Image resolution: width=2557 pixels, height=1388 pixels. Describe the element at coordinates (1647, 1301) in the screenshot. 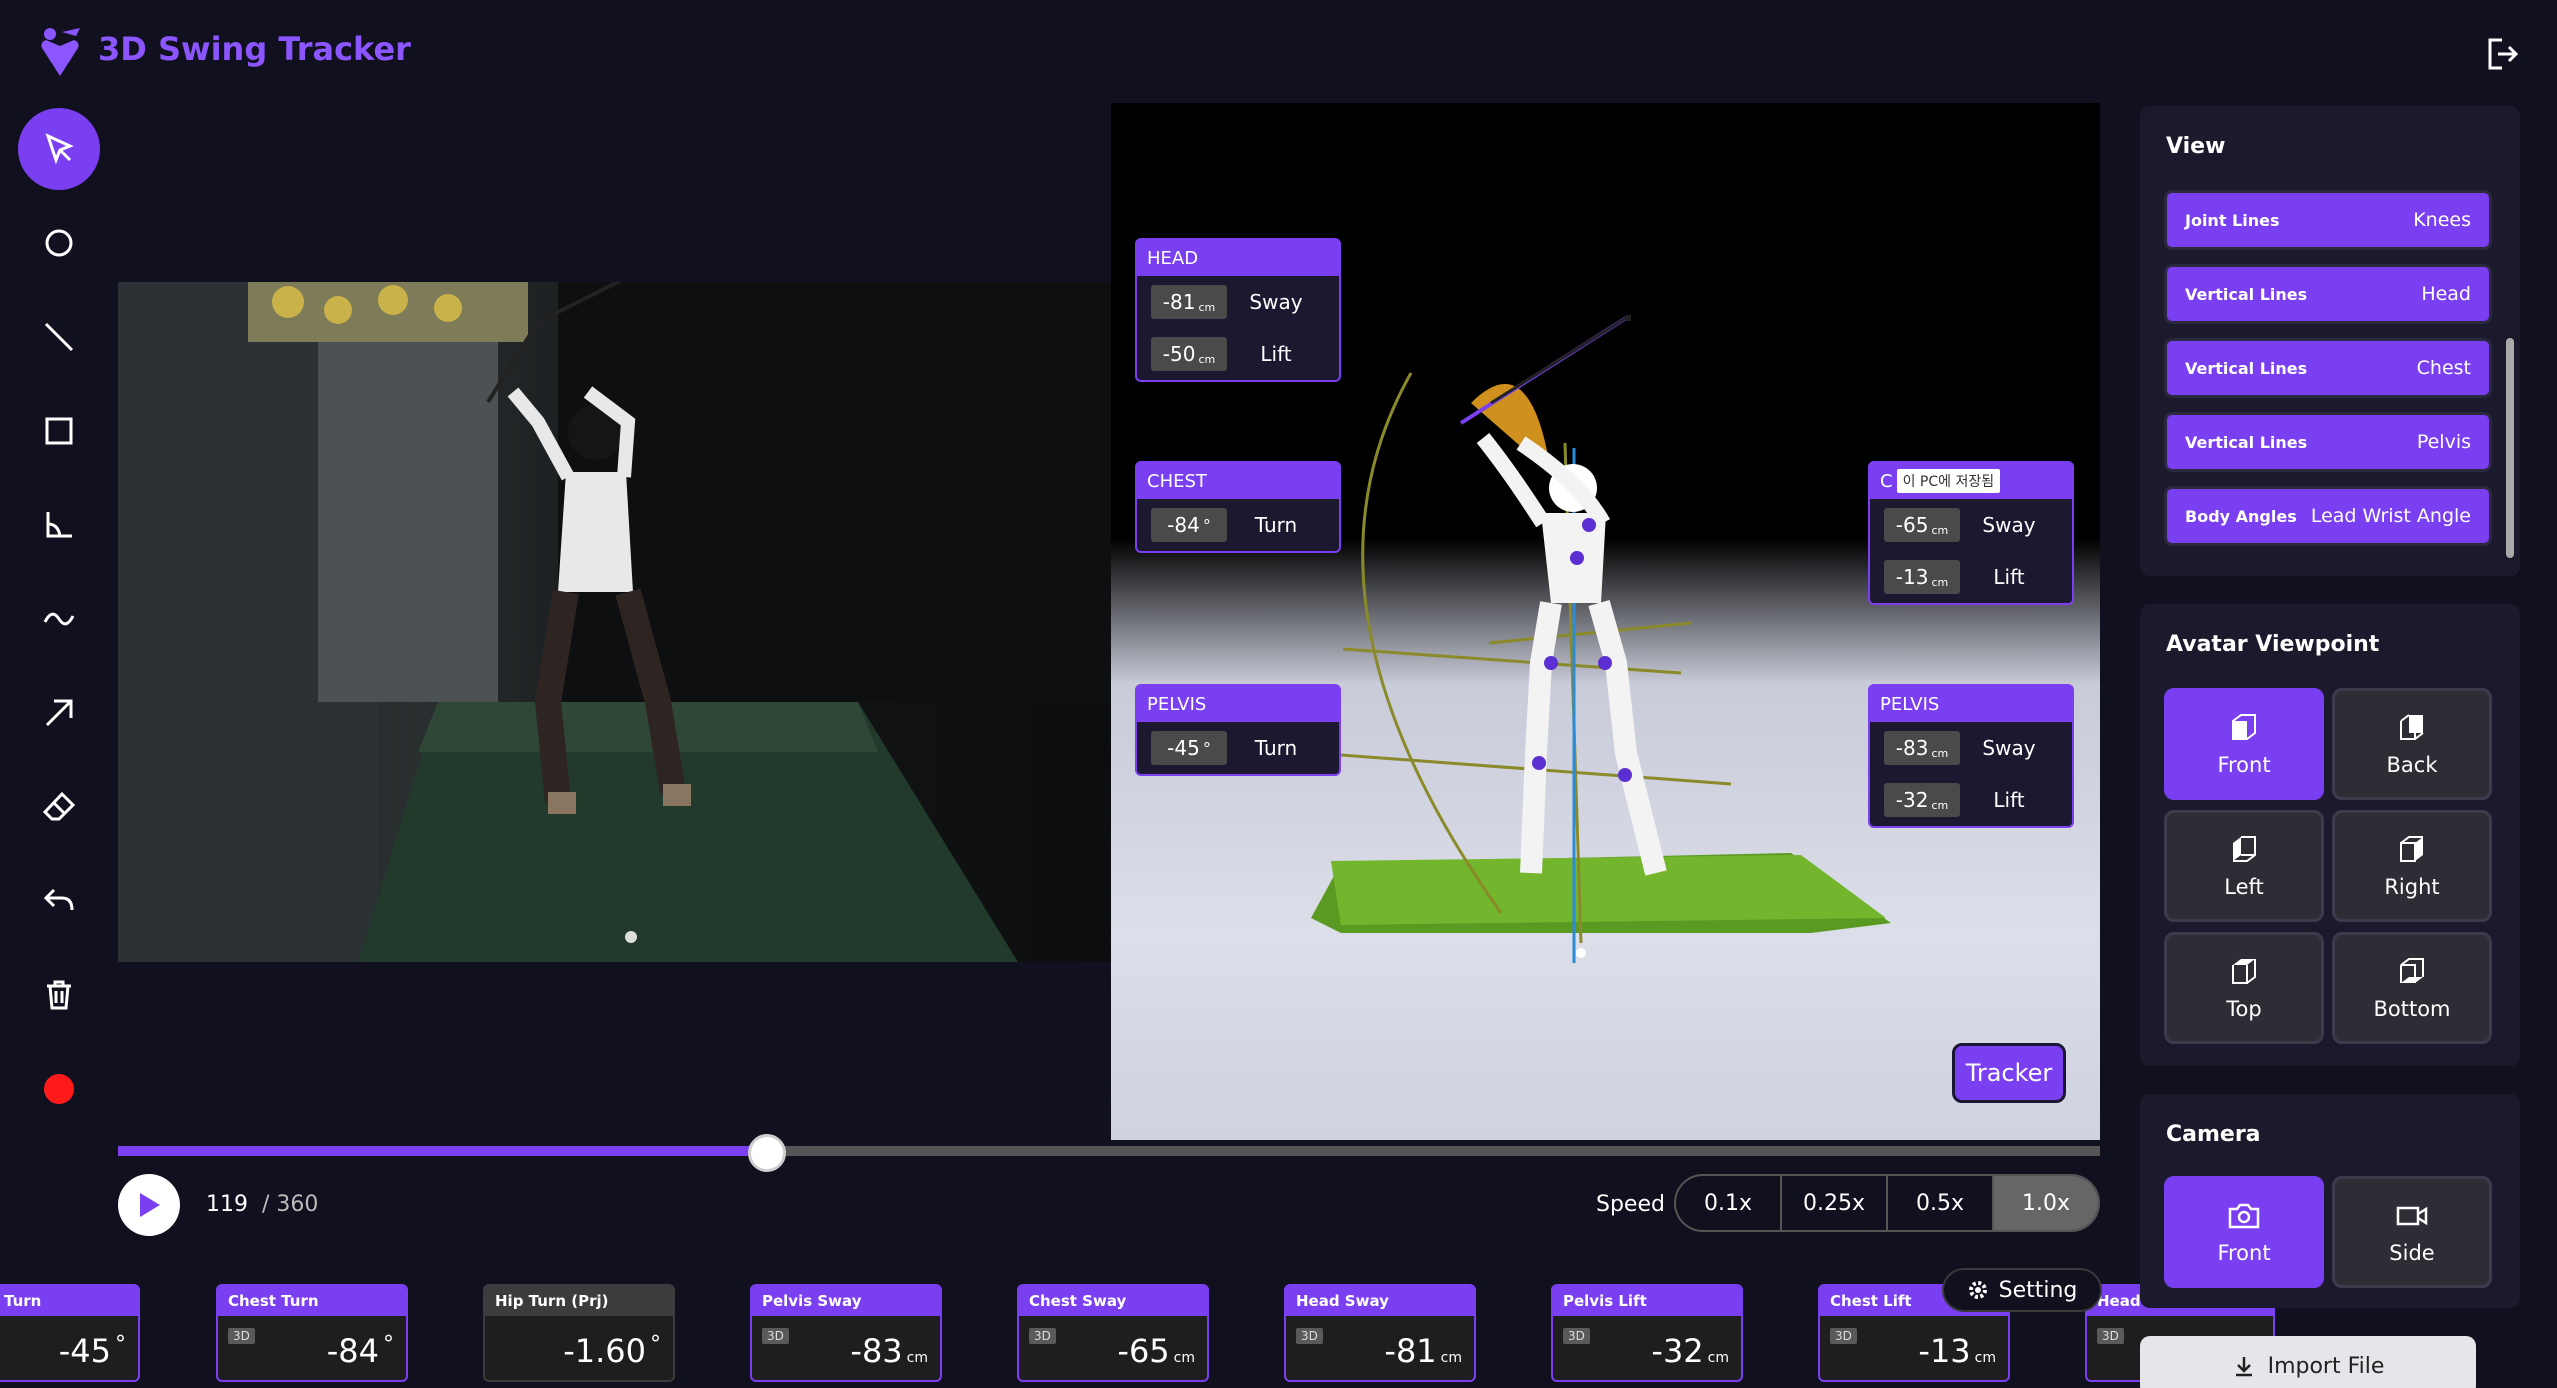

I see `metric-title: Pelvis Lift` at that location.